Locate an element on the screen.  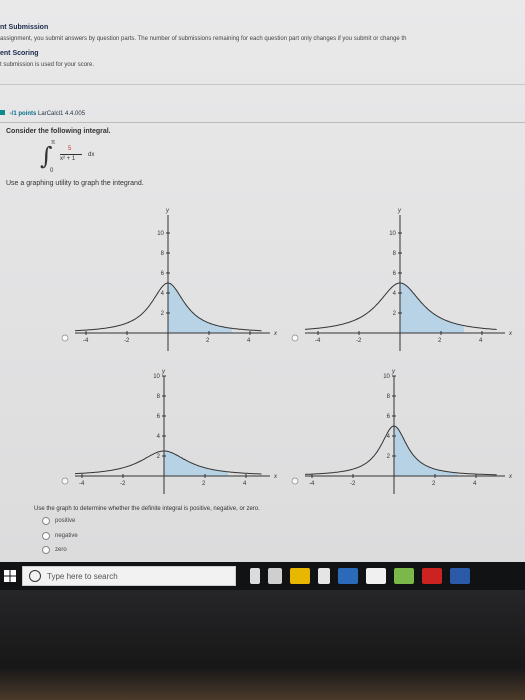
netflix-app-icon is located at coordinates (432, 576).